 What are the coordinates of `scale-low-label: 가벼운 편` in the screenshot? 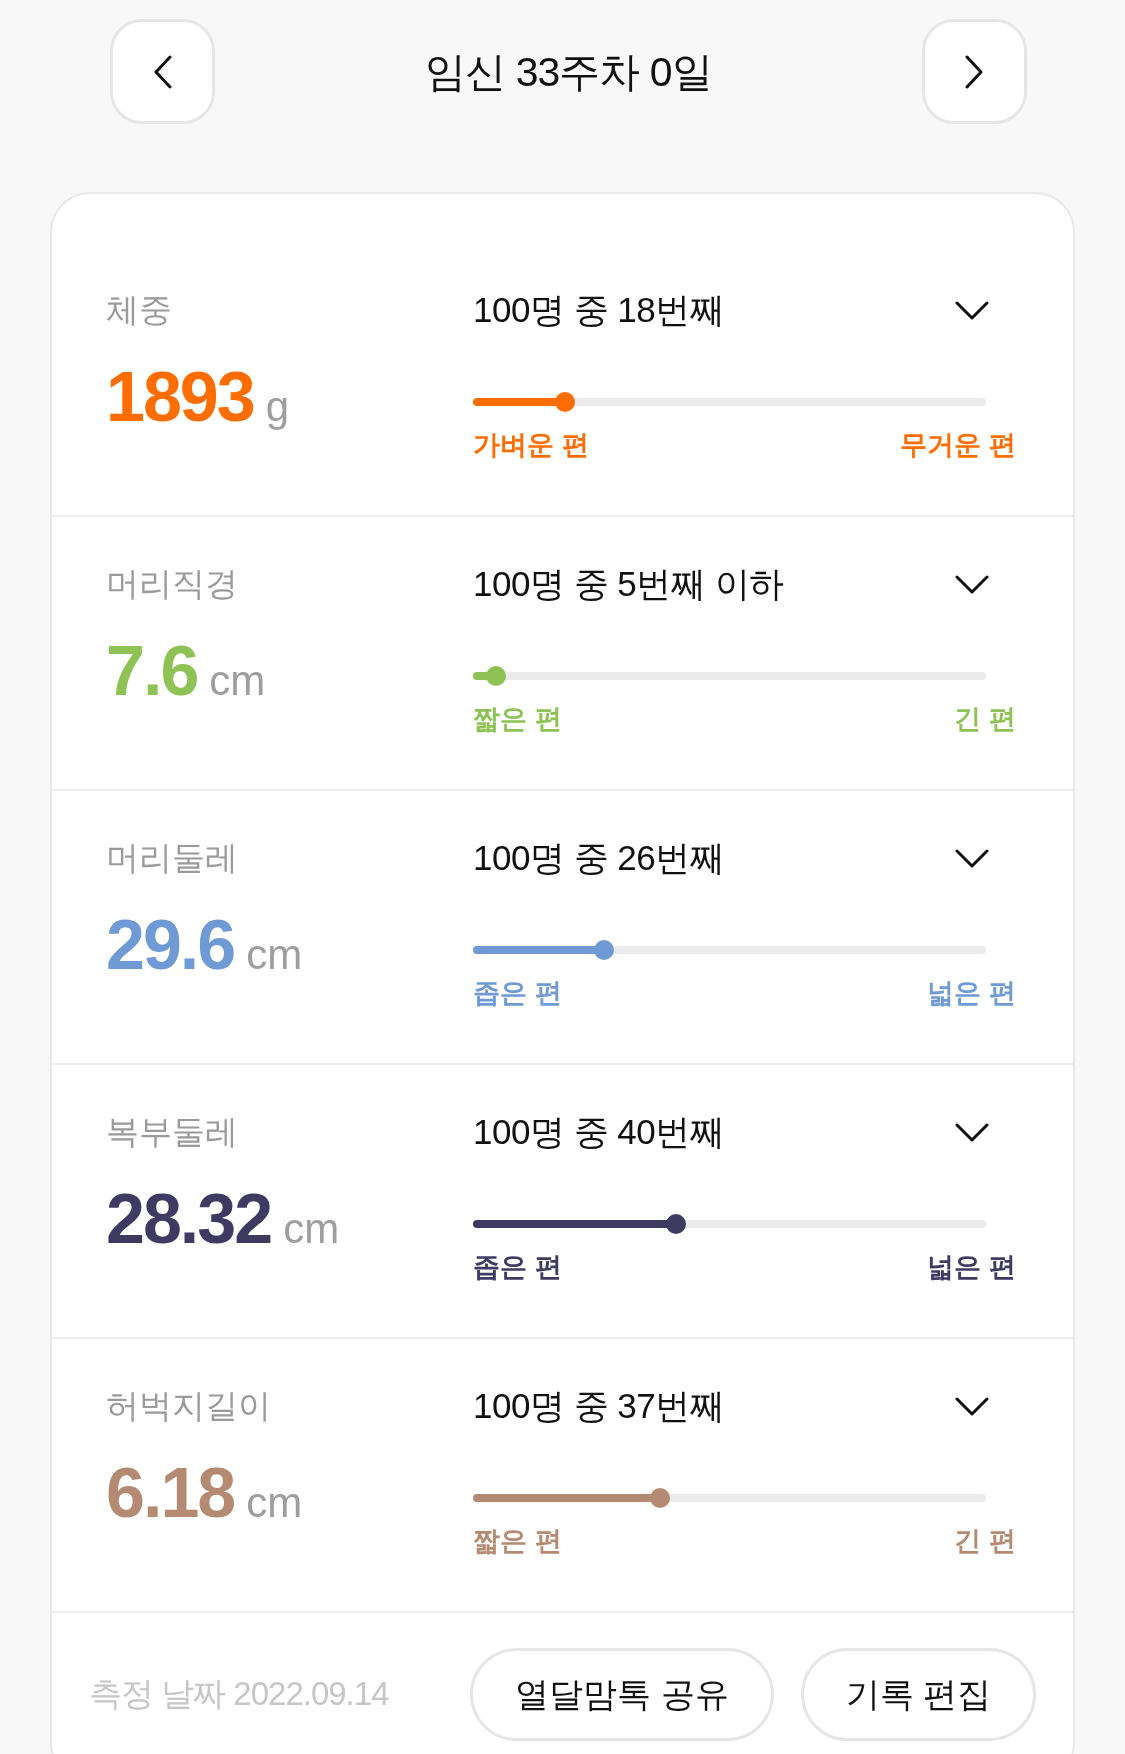 It's located at (531, 445).